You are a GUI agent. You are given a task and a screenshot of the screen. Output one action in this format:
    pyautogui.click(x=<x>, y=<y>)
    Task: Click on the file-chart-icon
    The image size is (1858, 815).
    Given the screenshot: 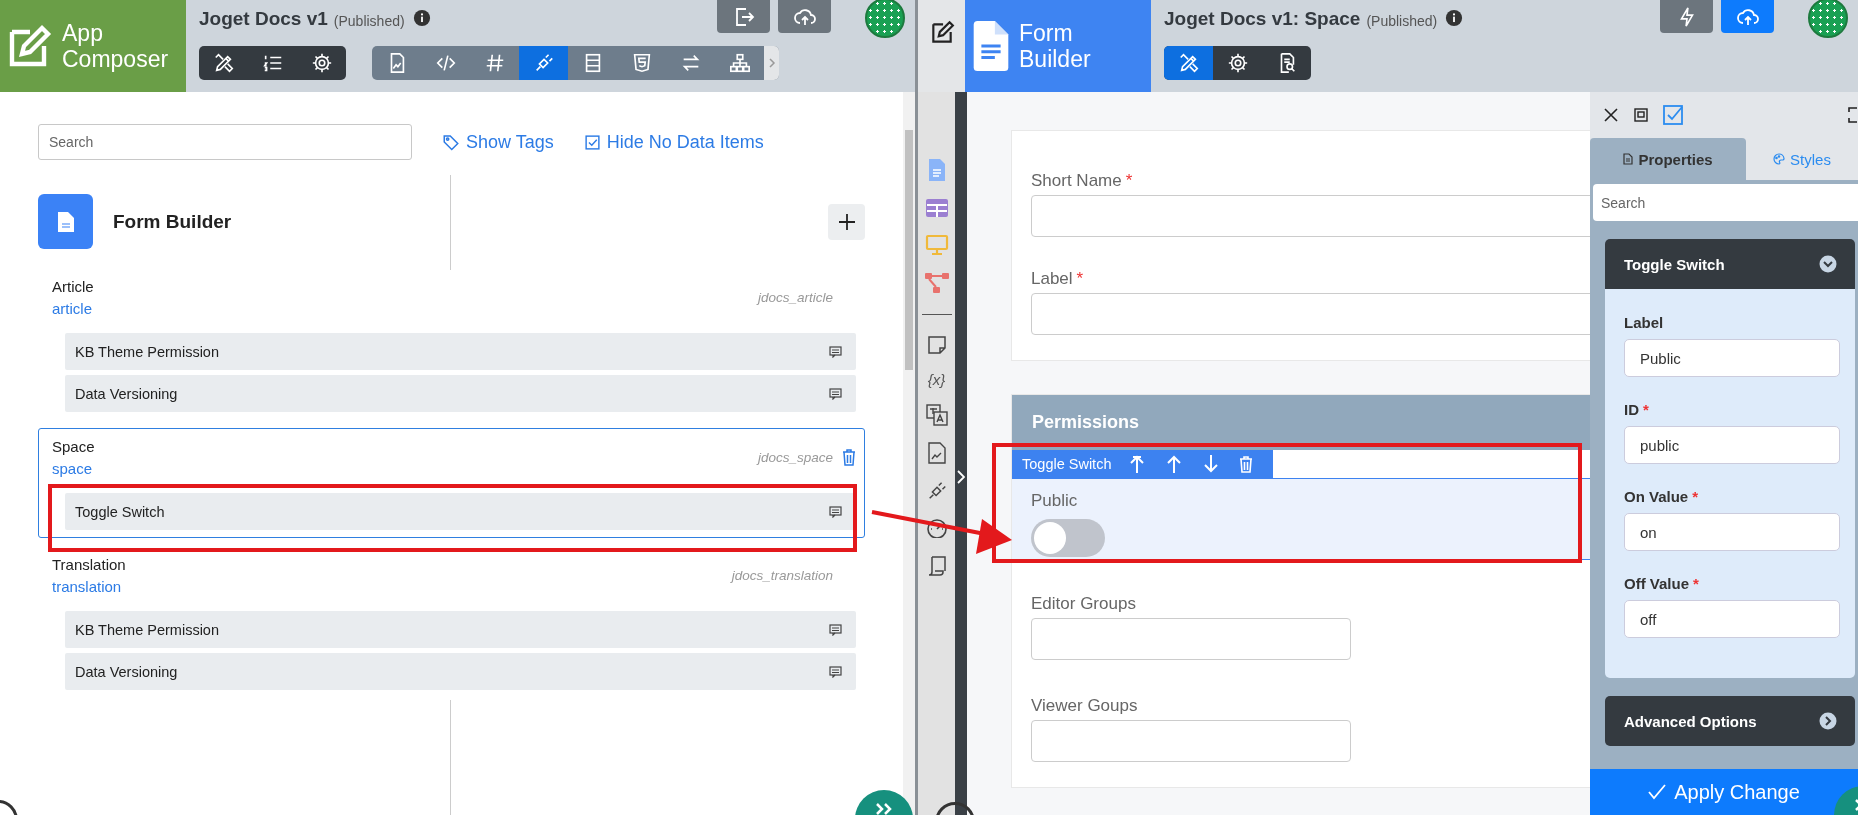 What is the action you would take?
    pyautogui.click(x=936, y=453)
    